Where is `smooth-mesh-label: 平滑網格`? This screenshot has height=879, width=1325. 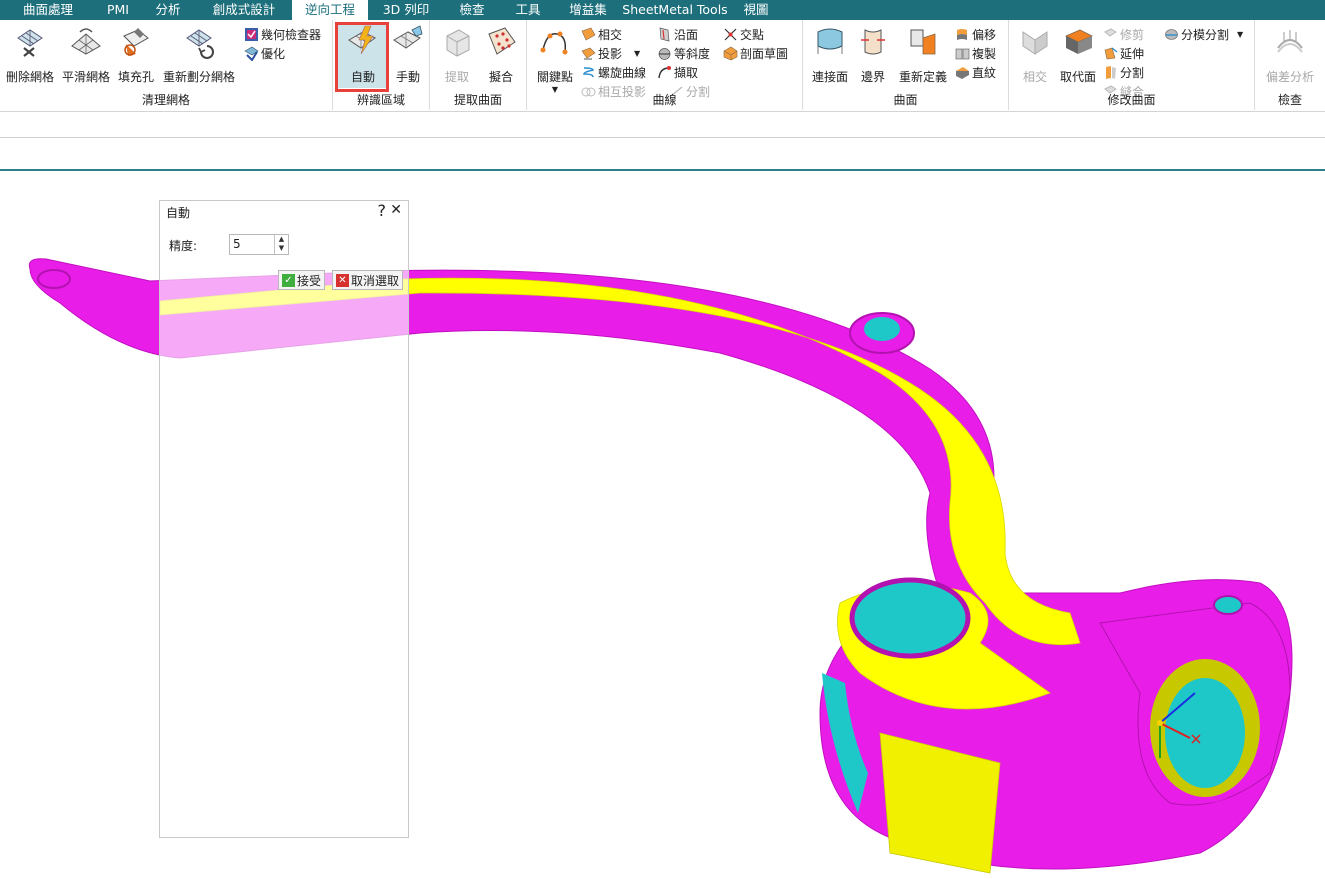
smooth-mesh-label: 平滑網格 is located at coordinates (85, 77).